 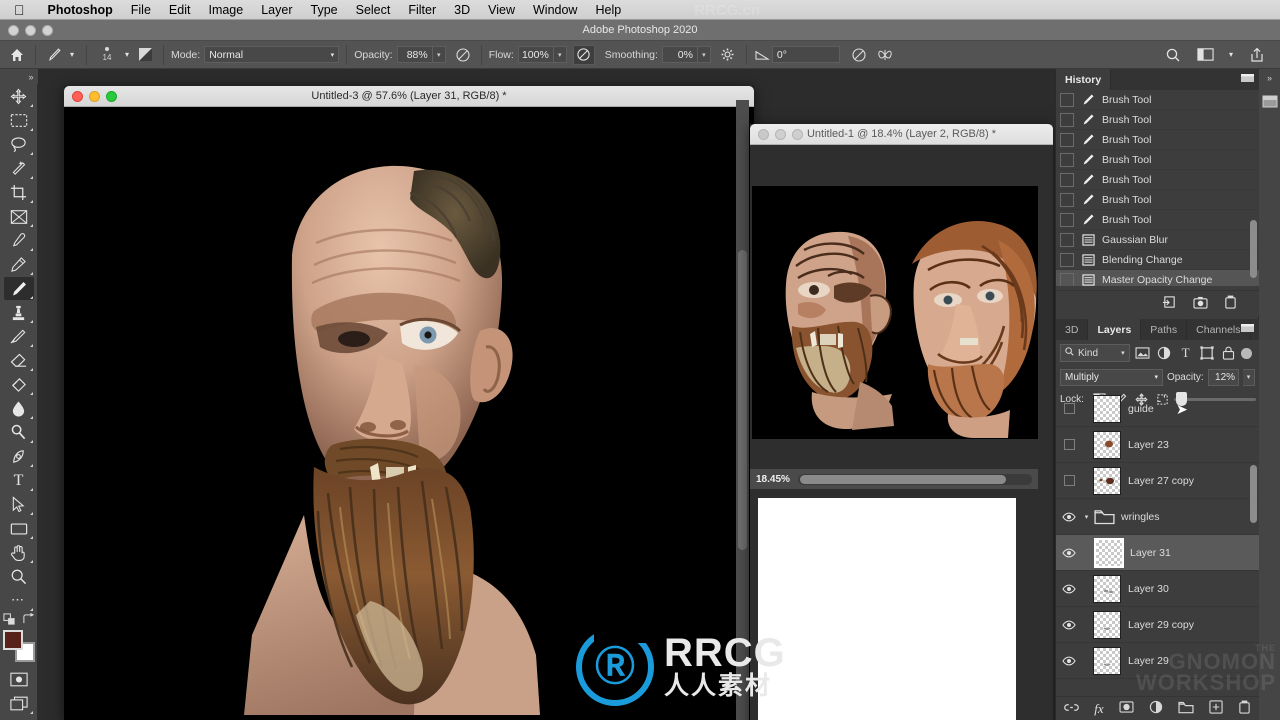 What do you see at coordinates (19, 384) in the screenshot?
I see `gradient-tool` at bounding box center [19, 384].